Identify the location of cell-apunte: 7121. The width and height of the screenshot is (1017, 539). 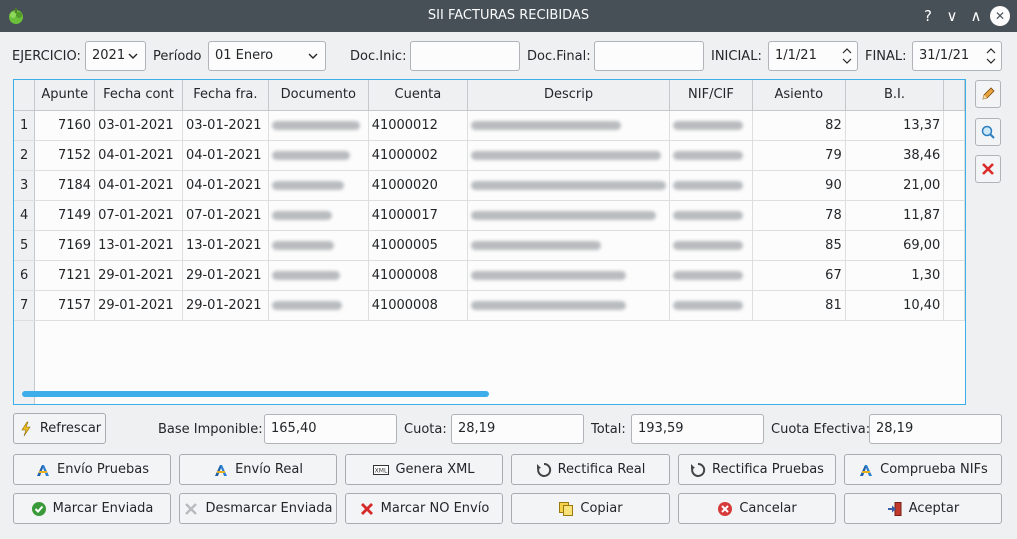
(65, 275).